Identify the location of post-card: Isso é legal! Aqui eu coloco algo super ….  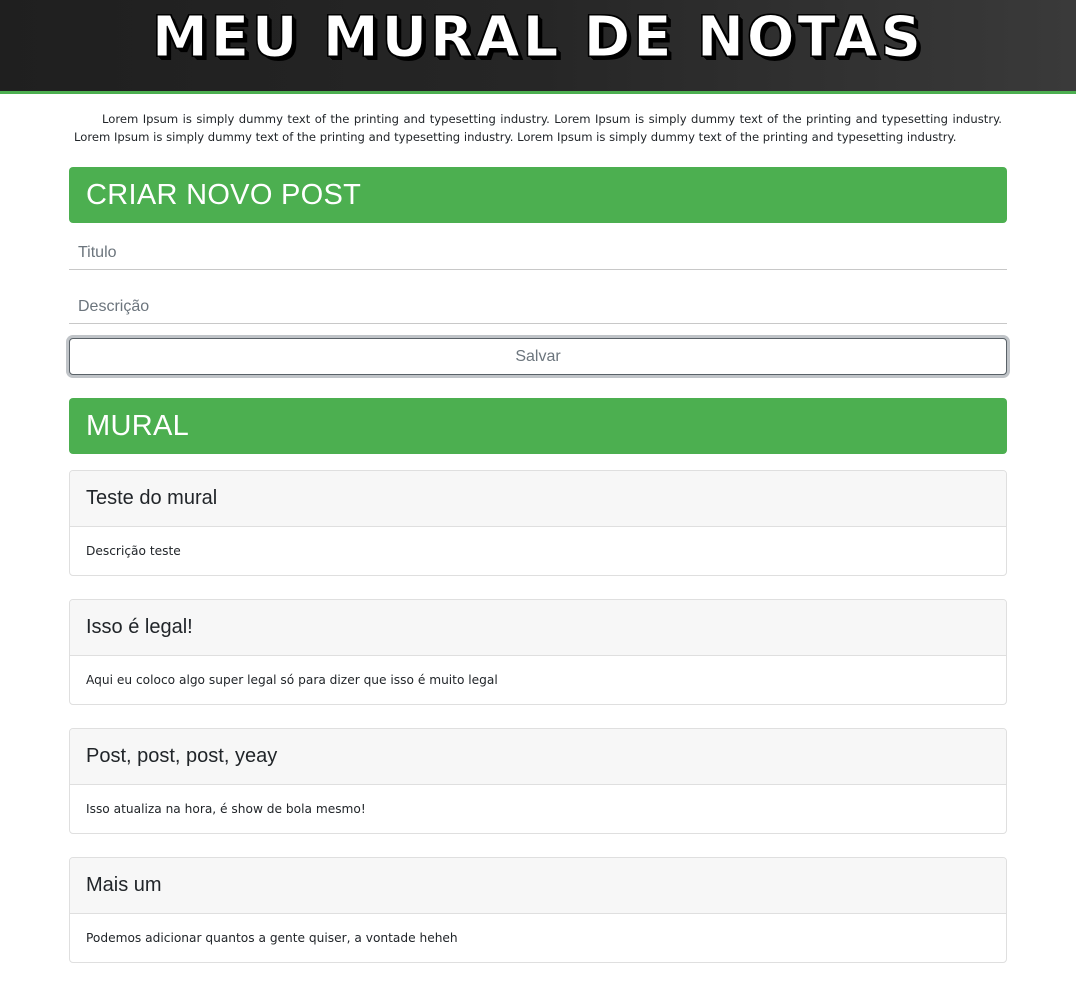
(538, 652).